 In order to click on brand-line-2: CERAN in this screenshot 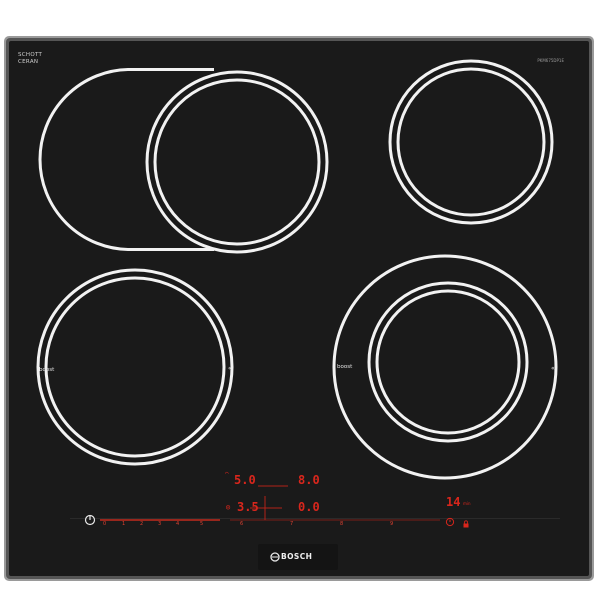, I will do `click(28, 62)`.